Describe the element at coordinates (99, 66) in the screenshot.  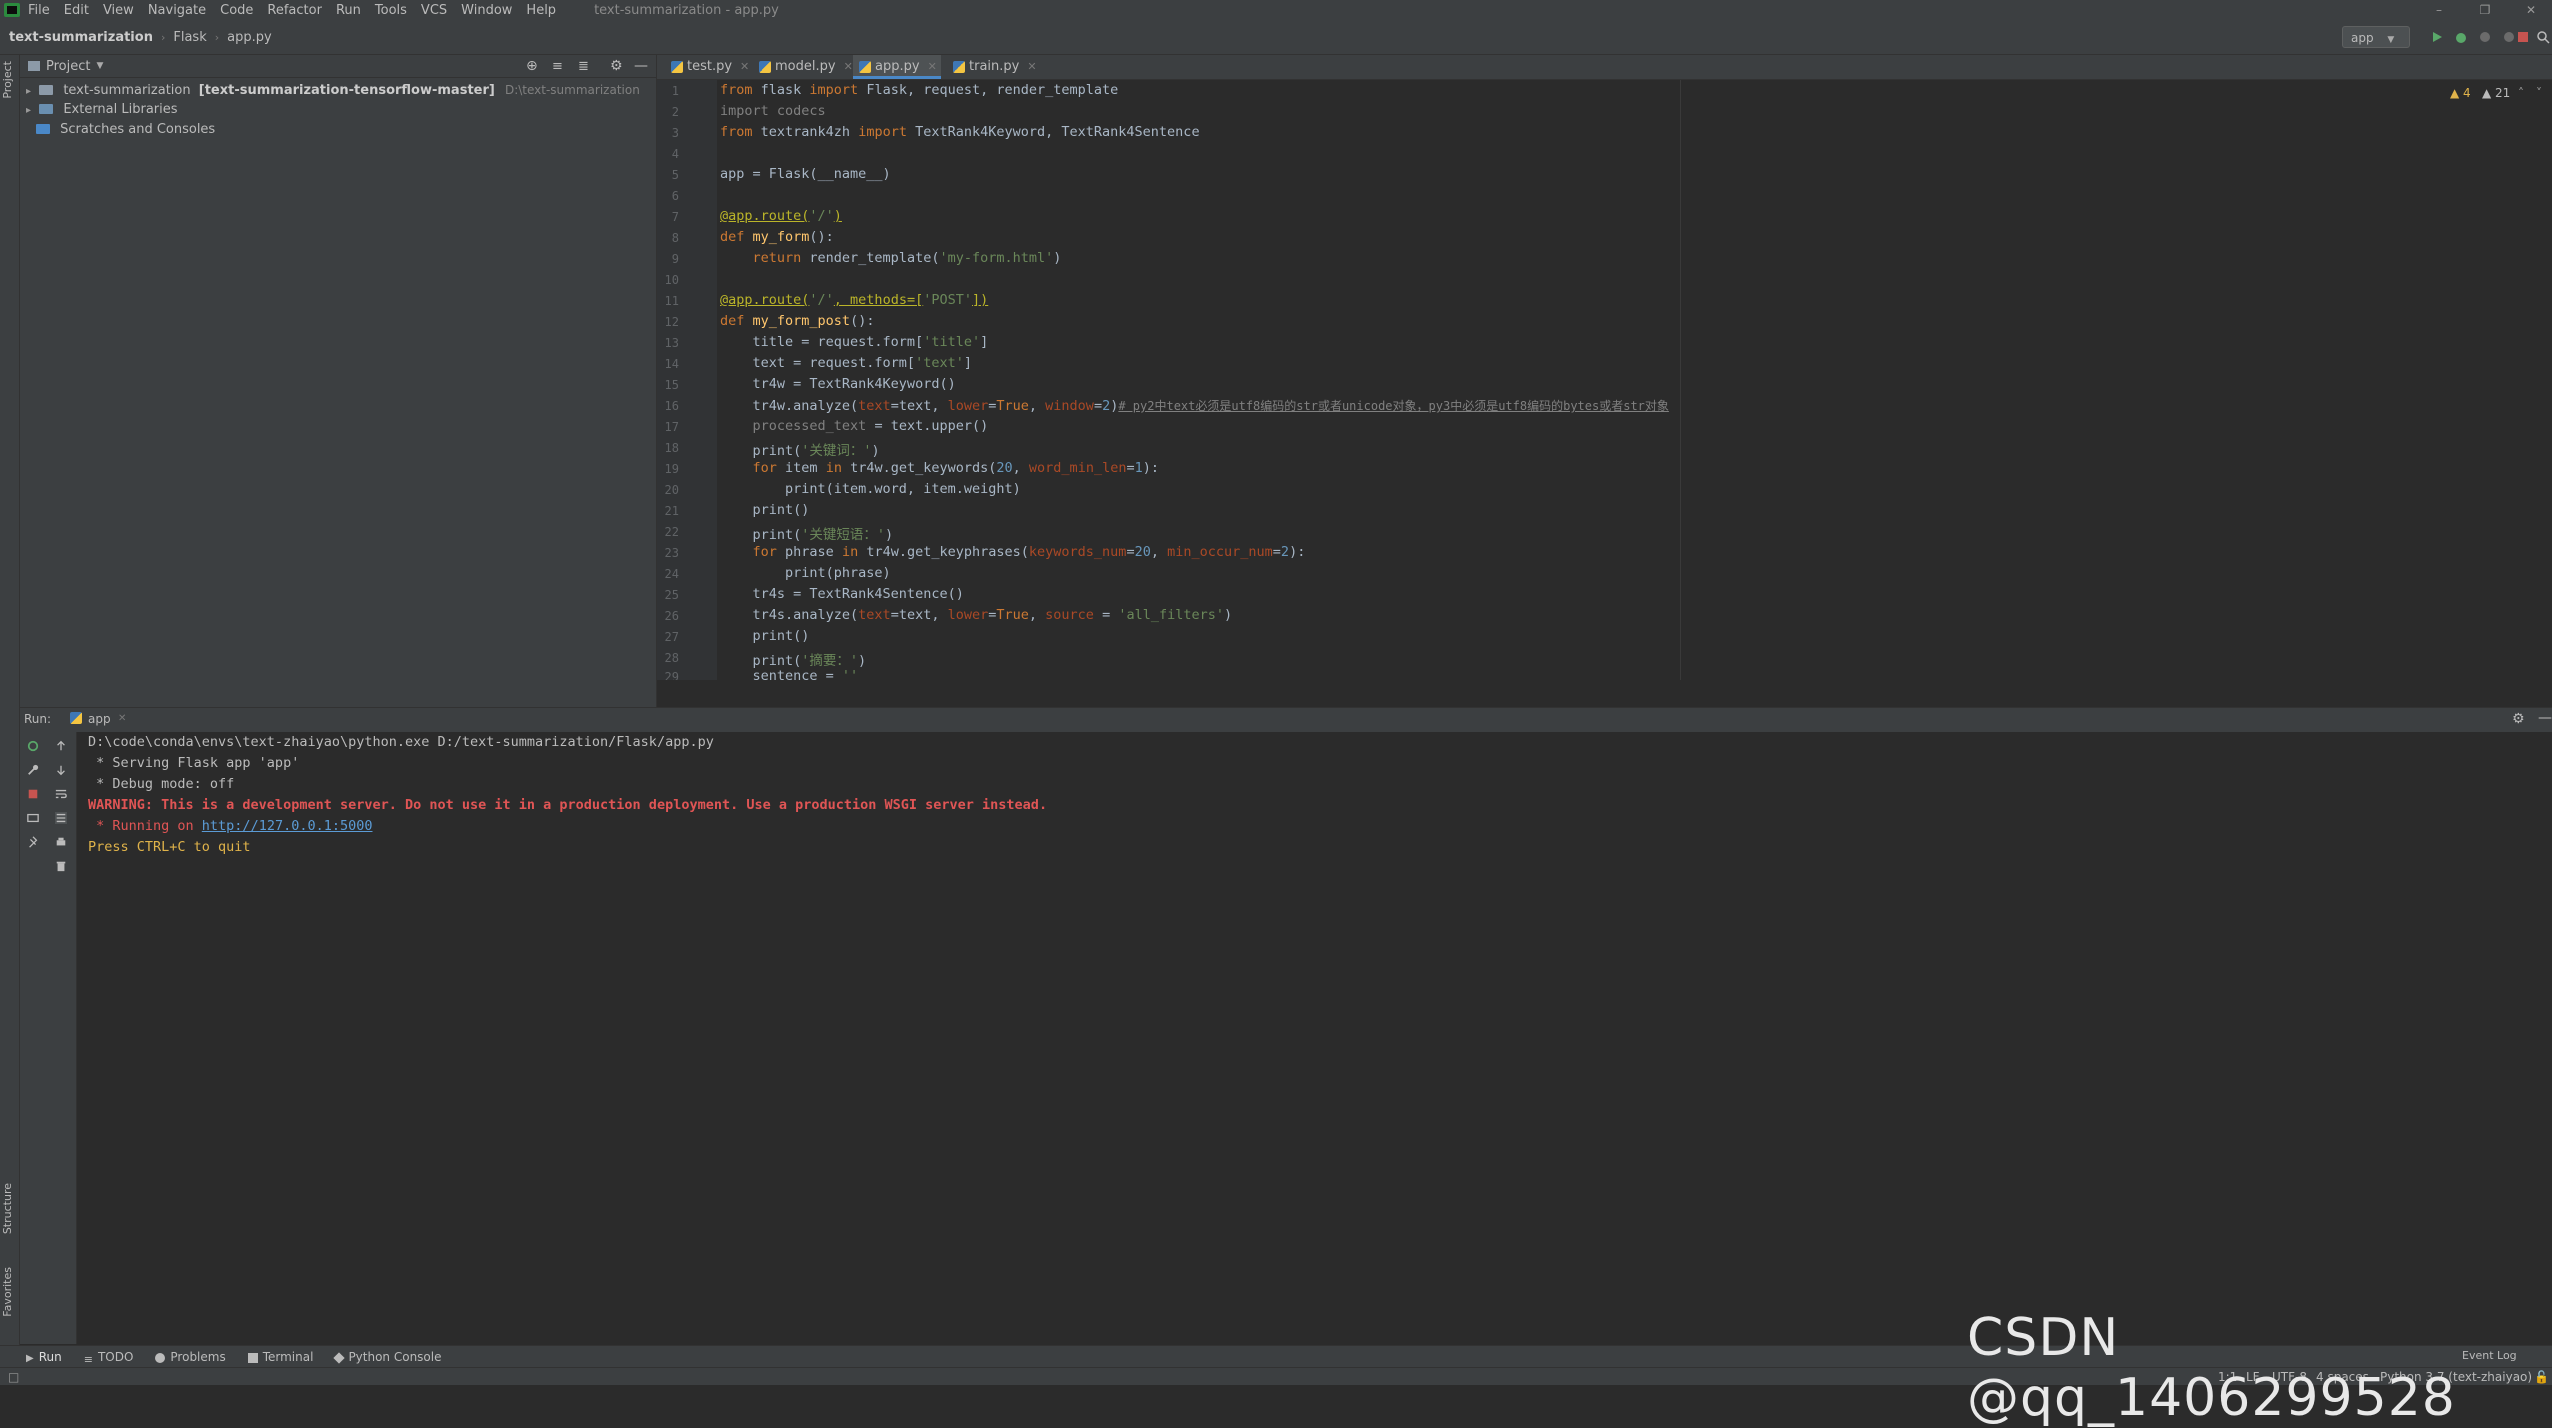
I see `chevron-down-icon: ▼` at that location.